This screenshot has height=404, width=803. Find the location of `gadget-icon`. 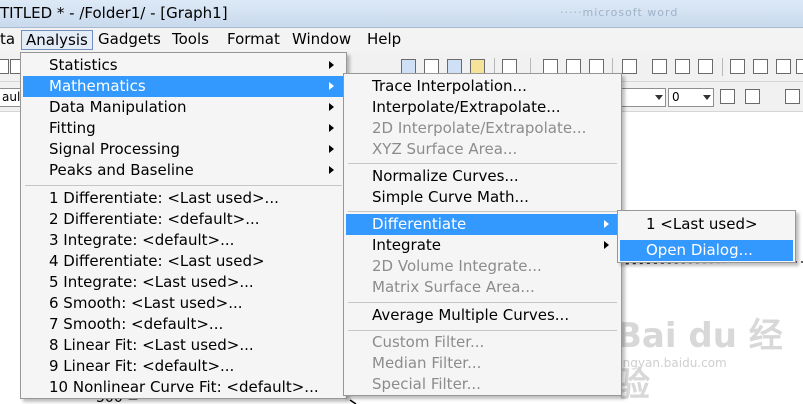

gadget-icon is located at coordinates (477, 66).